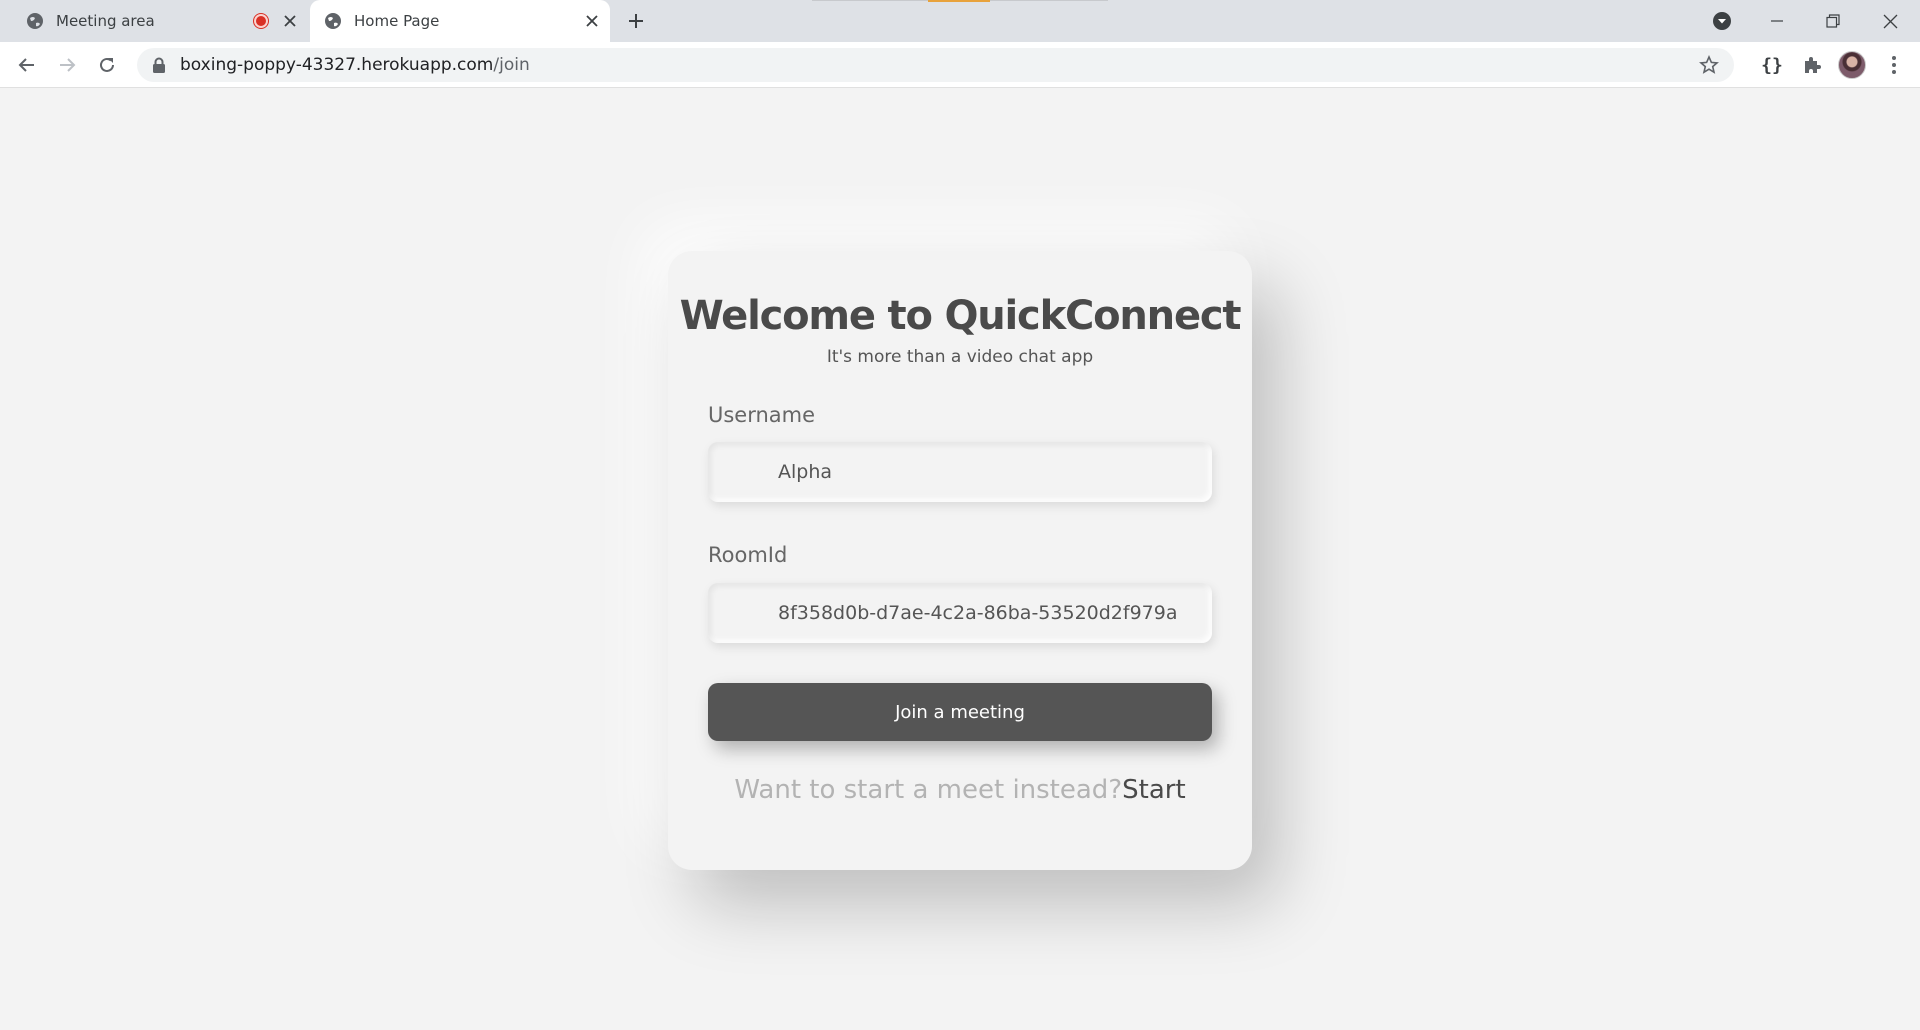  Describe the element at coordinates (397, 21) in the screenshot. I see `tab-title: Home Page` at that location.